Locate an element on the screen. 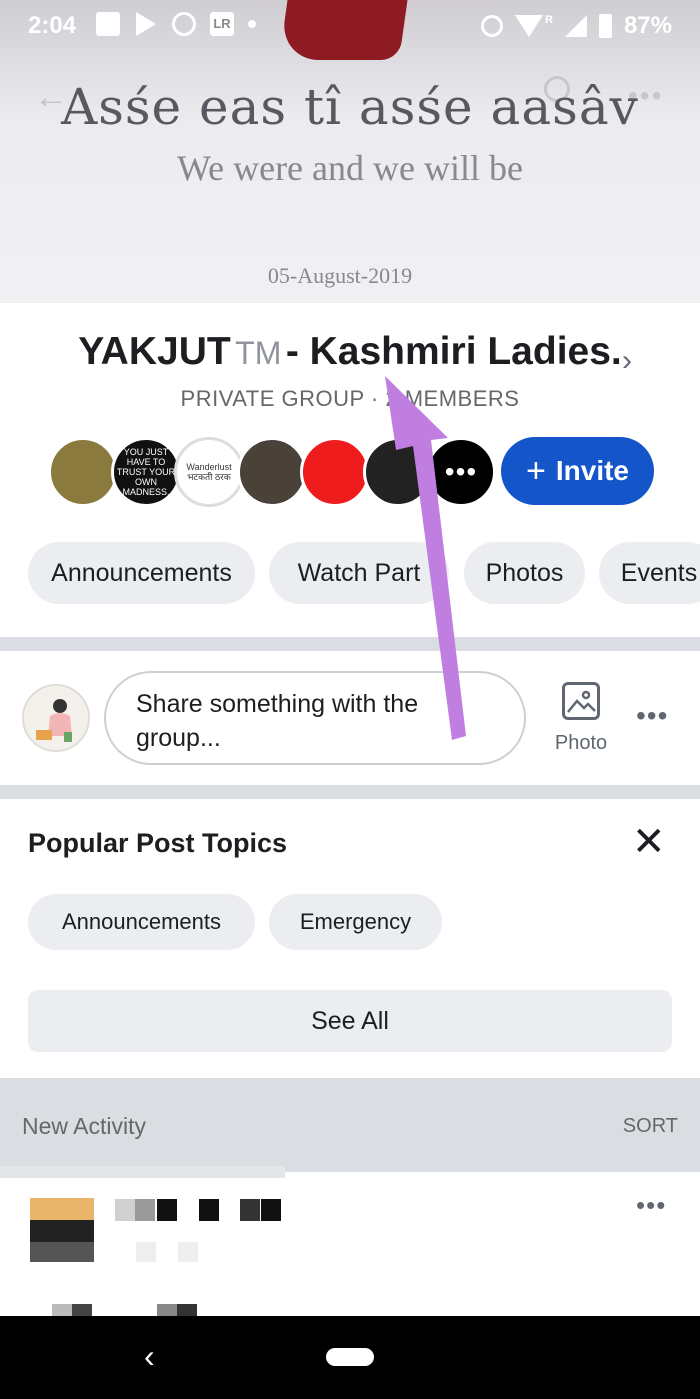  close-icon: ✕ is located at coordinates (649, 842).